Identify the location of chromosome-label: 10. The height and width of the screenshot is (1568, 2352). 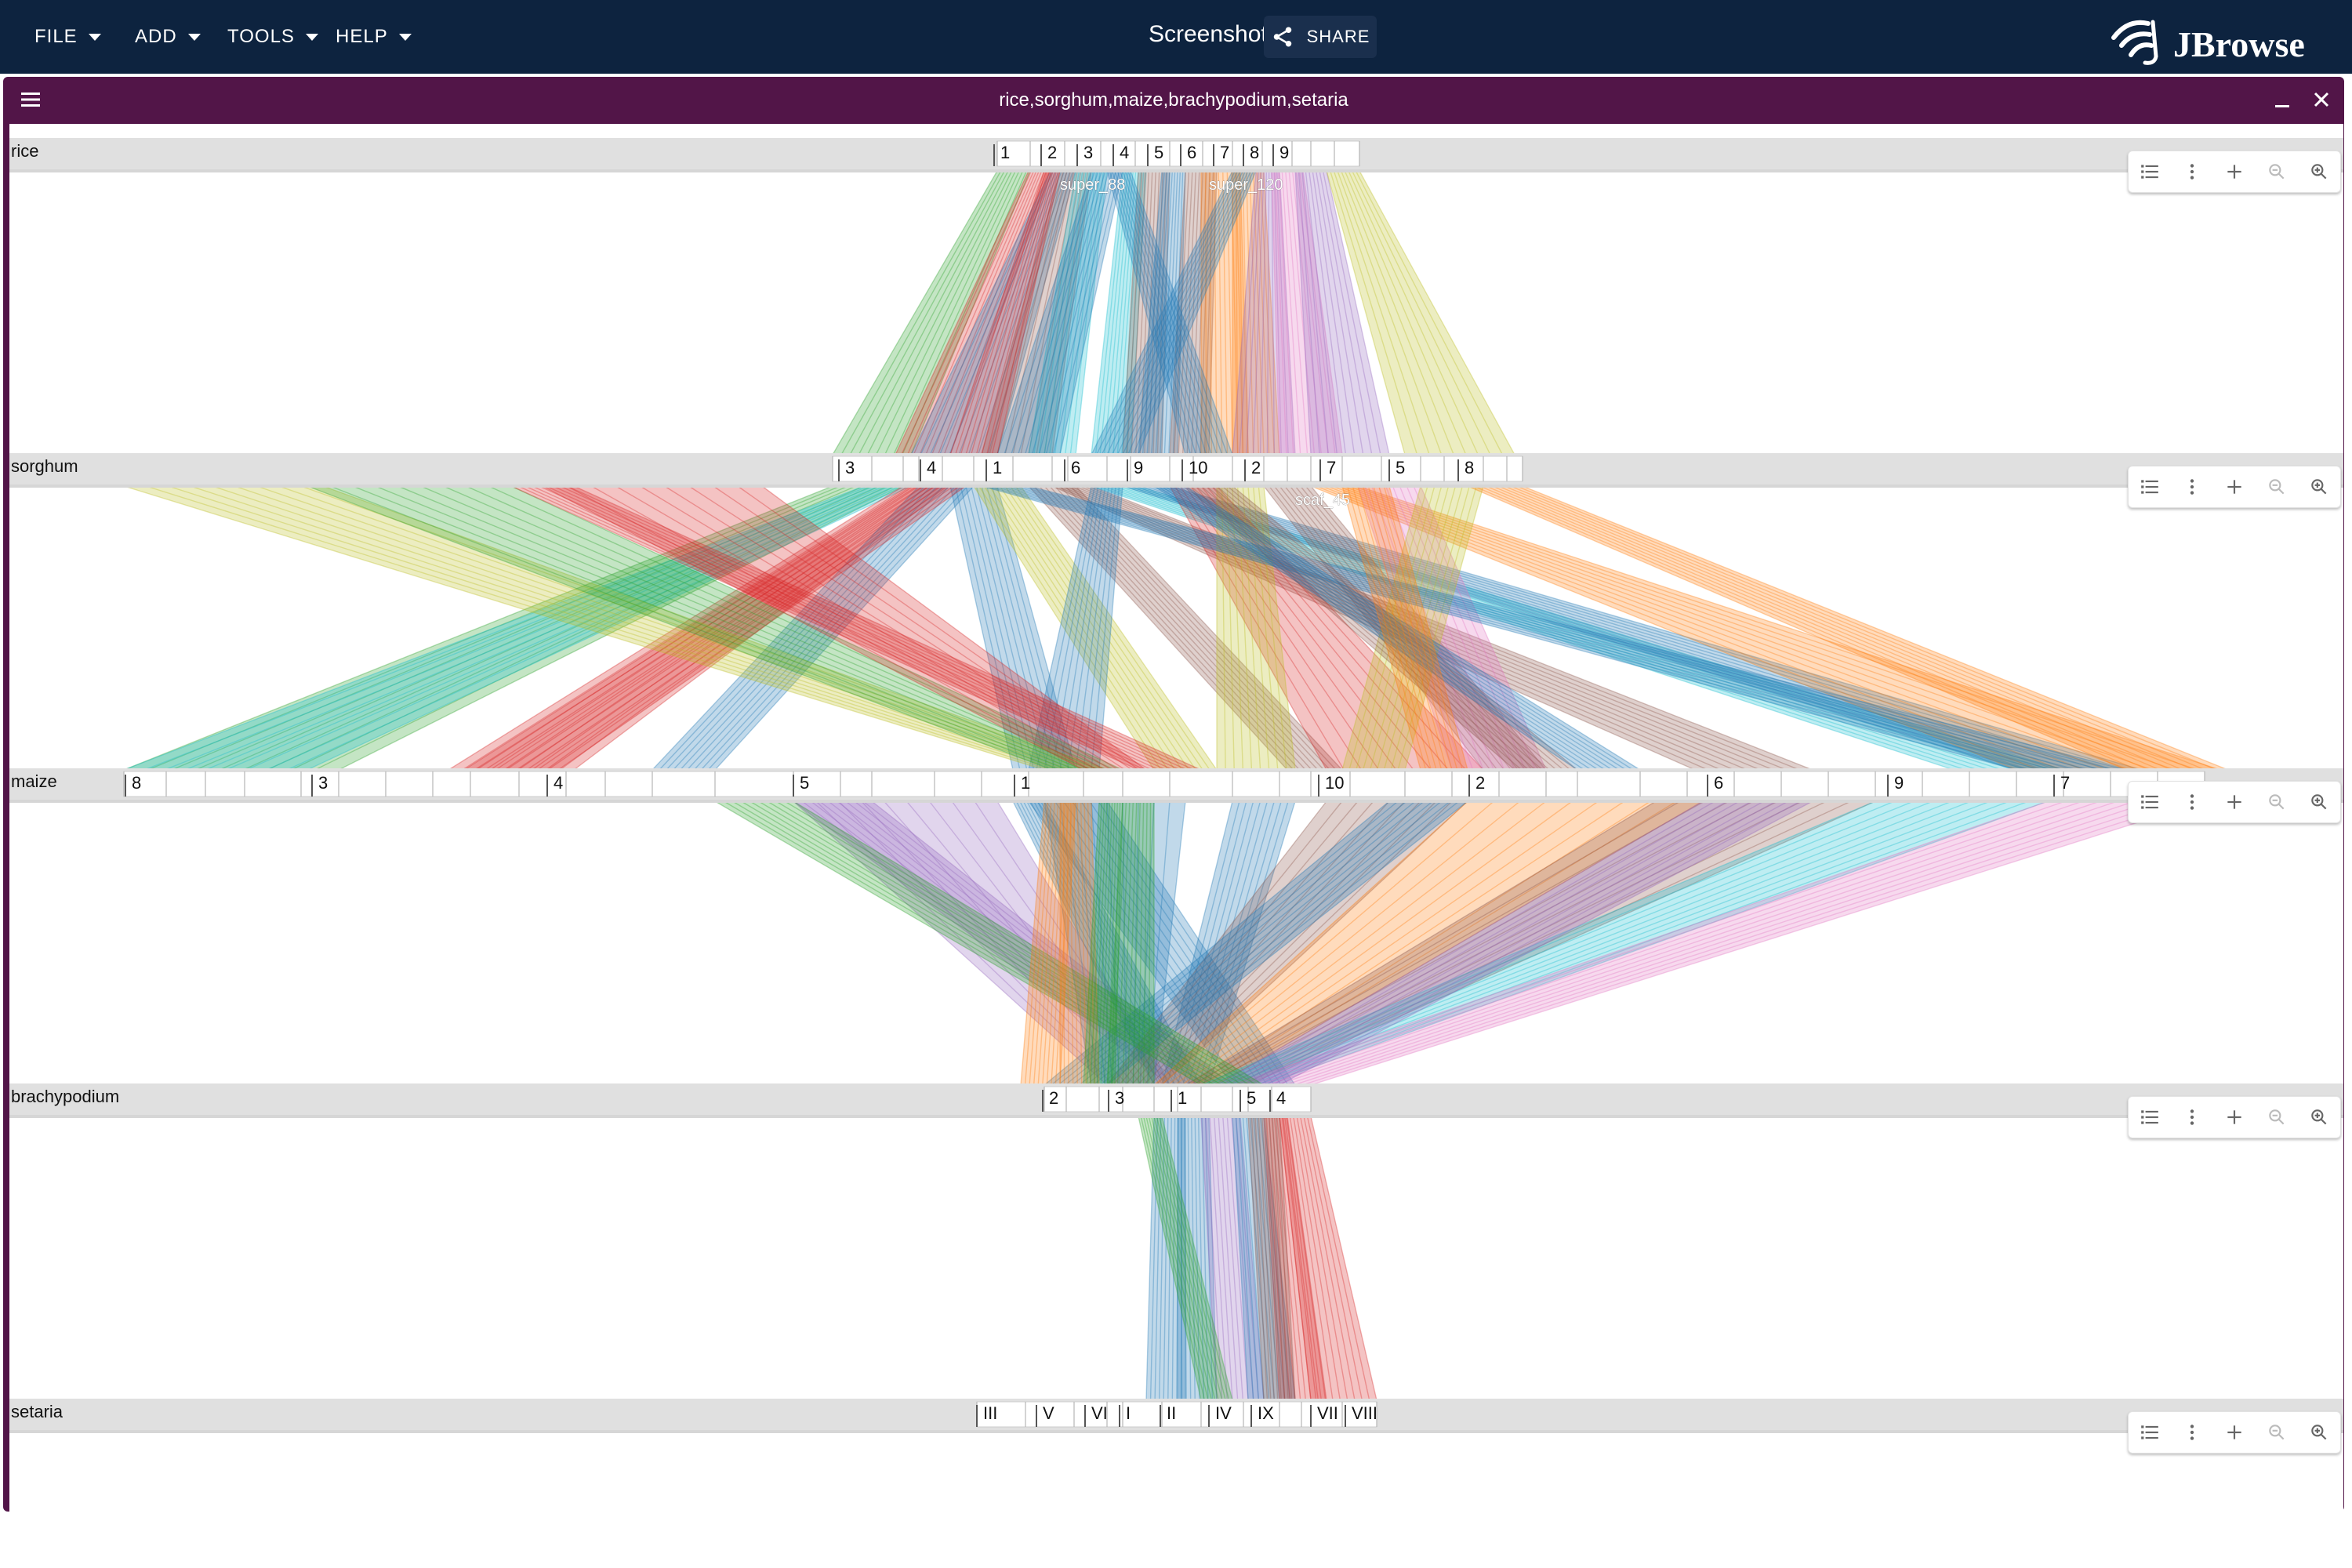
(1334, 783).